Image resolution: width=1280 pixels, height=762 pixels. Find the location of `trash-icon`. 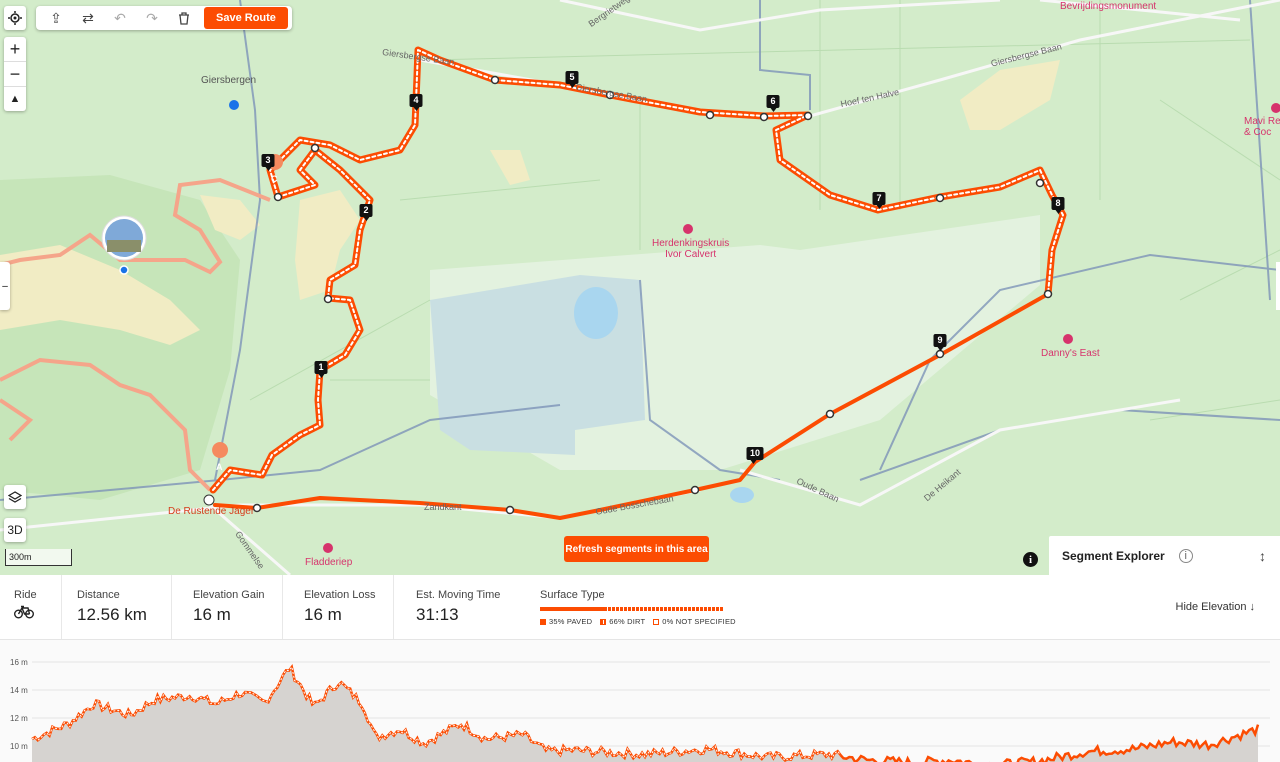

trash-icon is located at coordinates (184, 18).